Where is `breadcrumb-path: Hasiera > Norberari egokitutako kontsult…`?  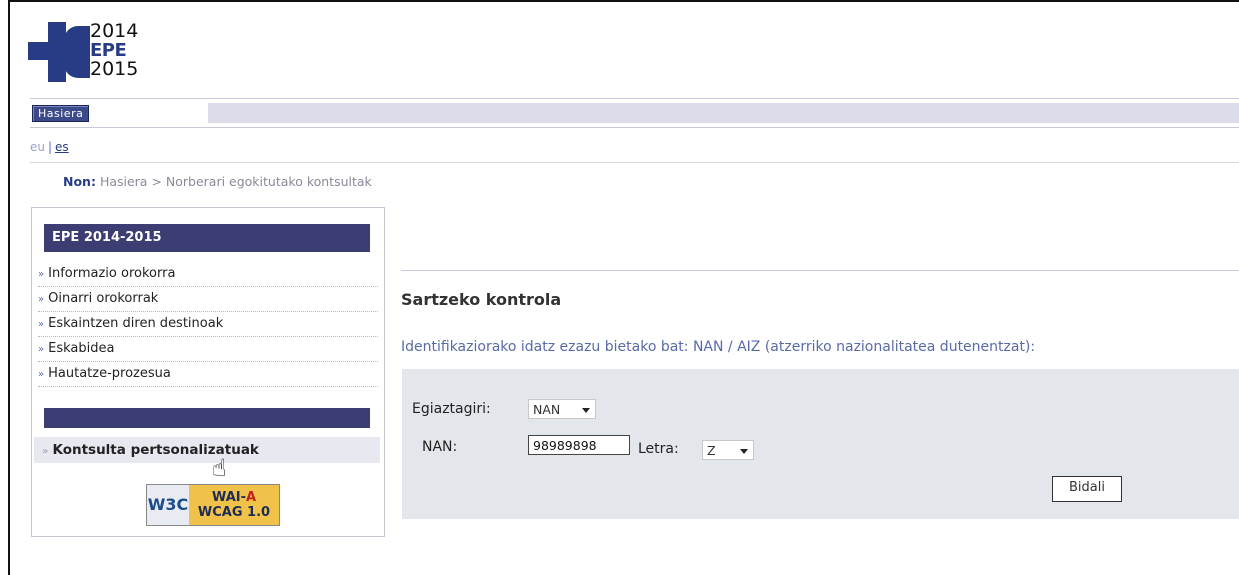 breadcrumb-path: Hasiera > Norberari egokitutako kontsult… is located at coordinates (235, 181).